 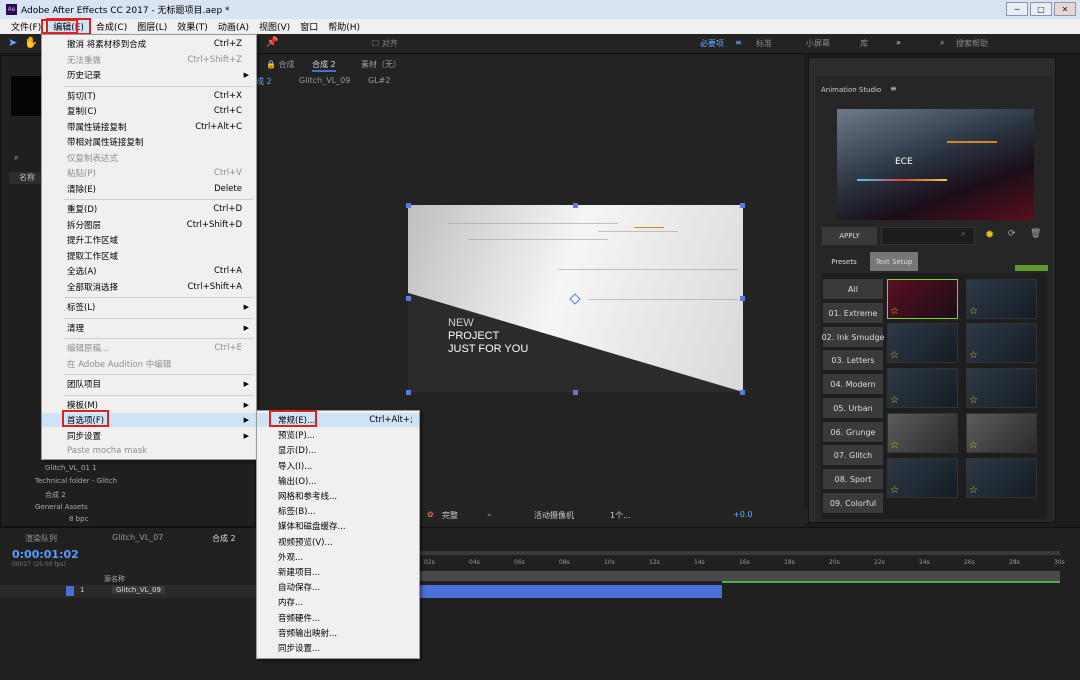 I want to click on refresh-icon: ⟳, so click(x=1012, y=234).